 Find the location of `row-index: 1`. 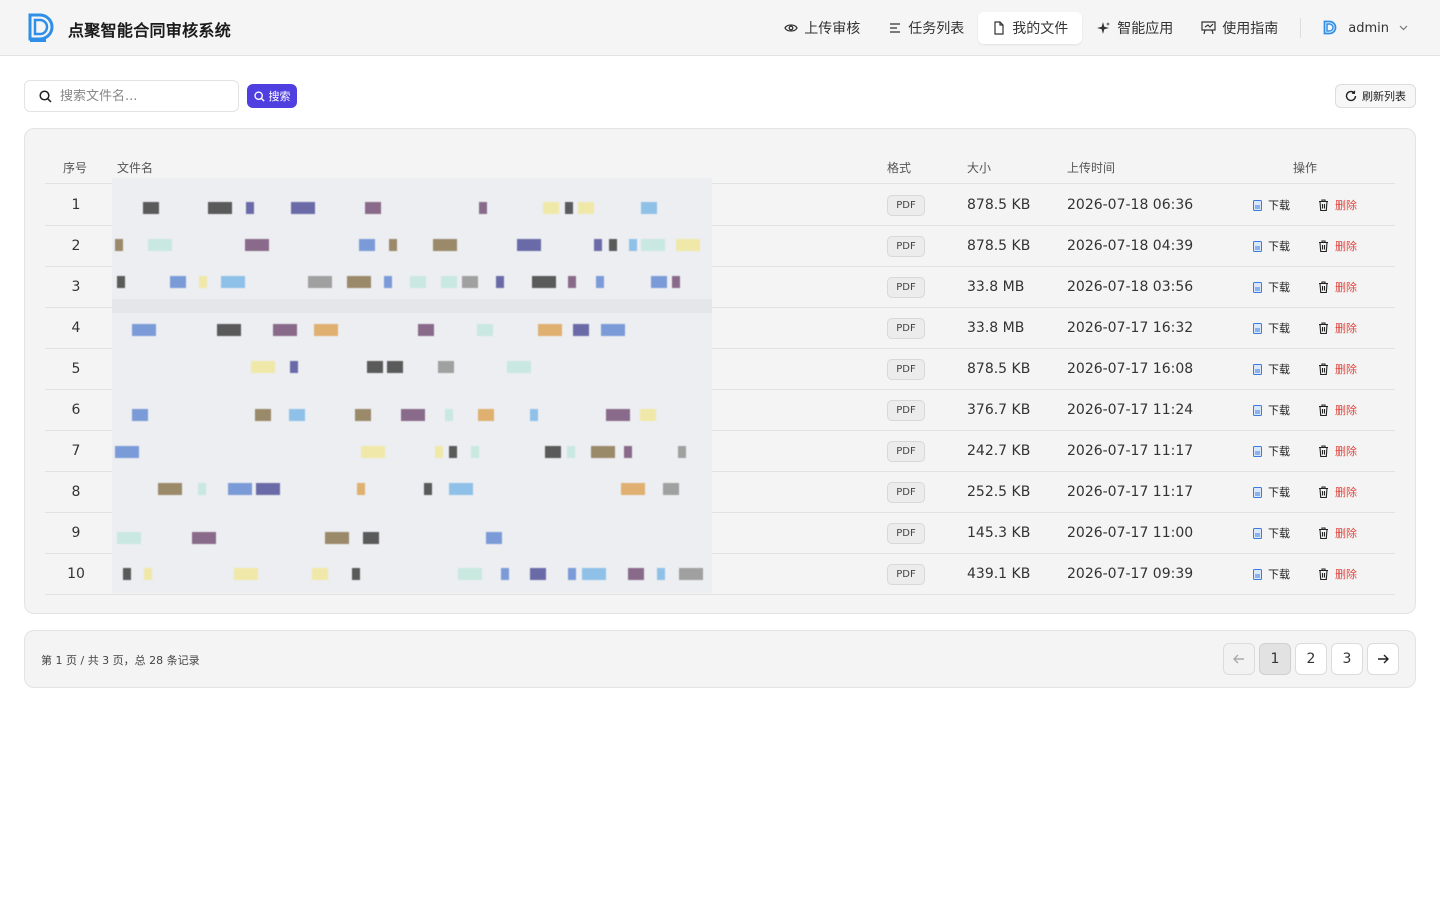

row-index: 1 is located at coordinates (76, 205).